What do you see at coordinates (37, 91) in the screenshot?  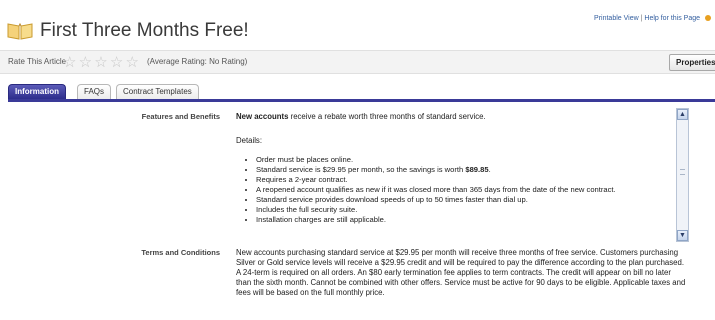 I see `tab-information: Information` at bounding box center [37, 91].